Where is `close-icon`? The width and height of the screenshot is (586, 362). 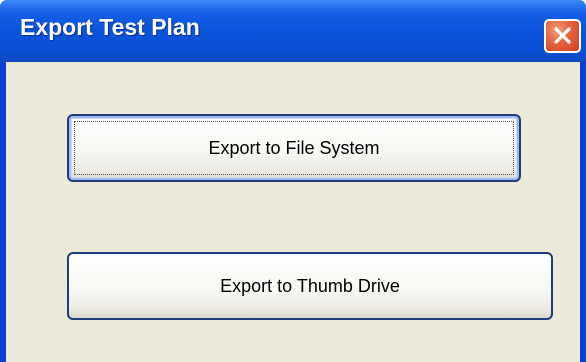 close-icon is located at coordinates (562, 35).